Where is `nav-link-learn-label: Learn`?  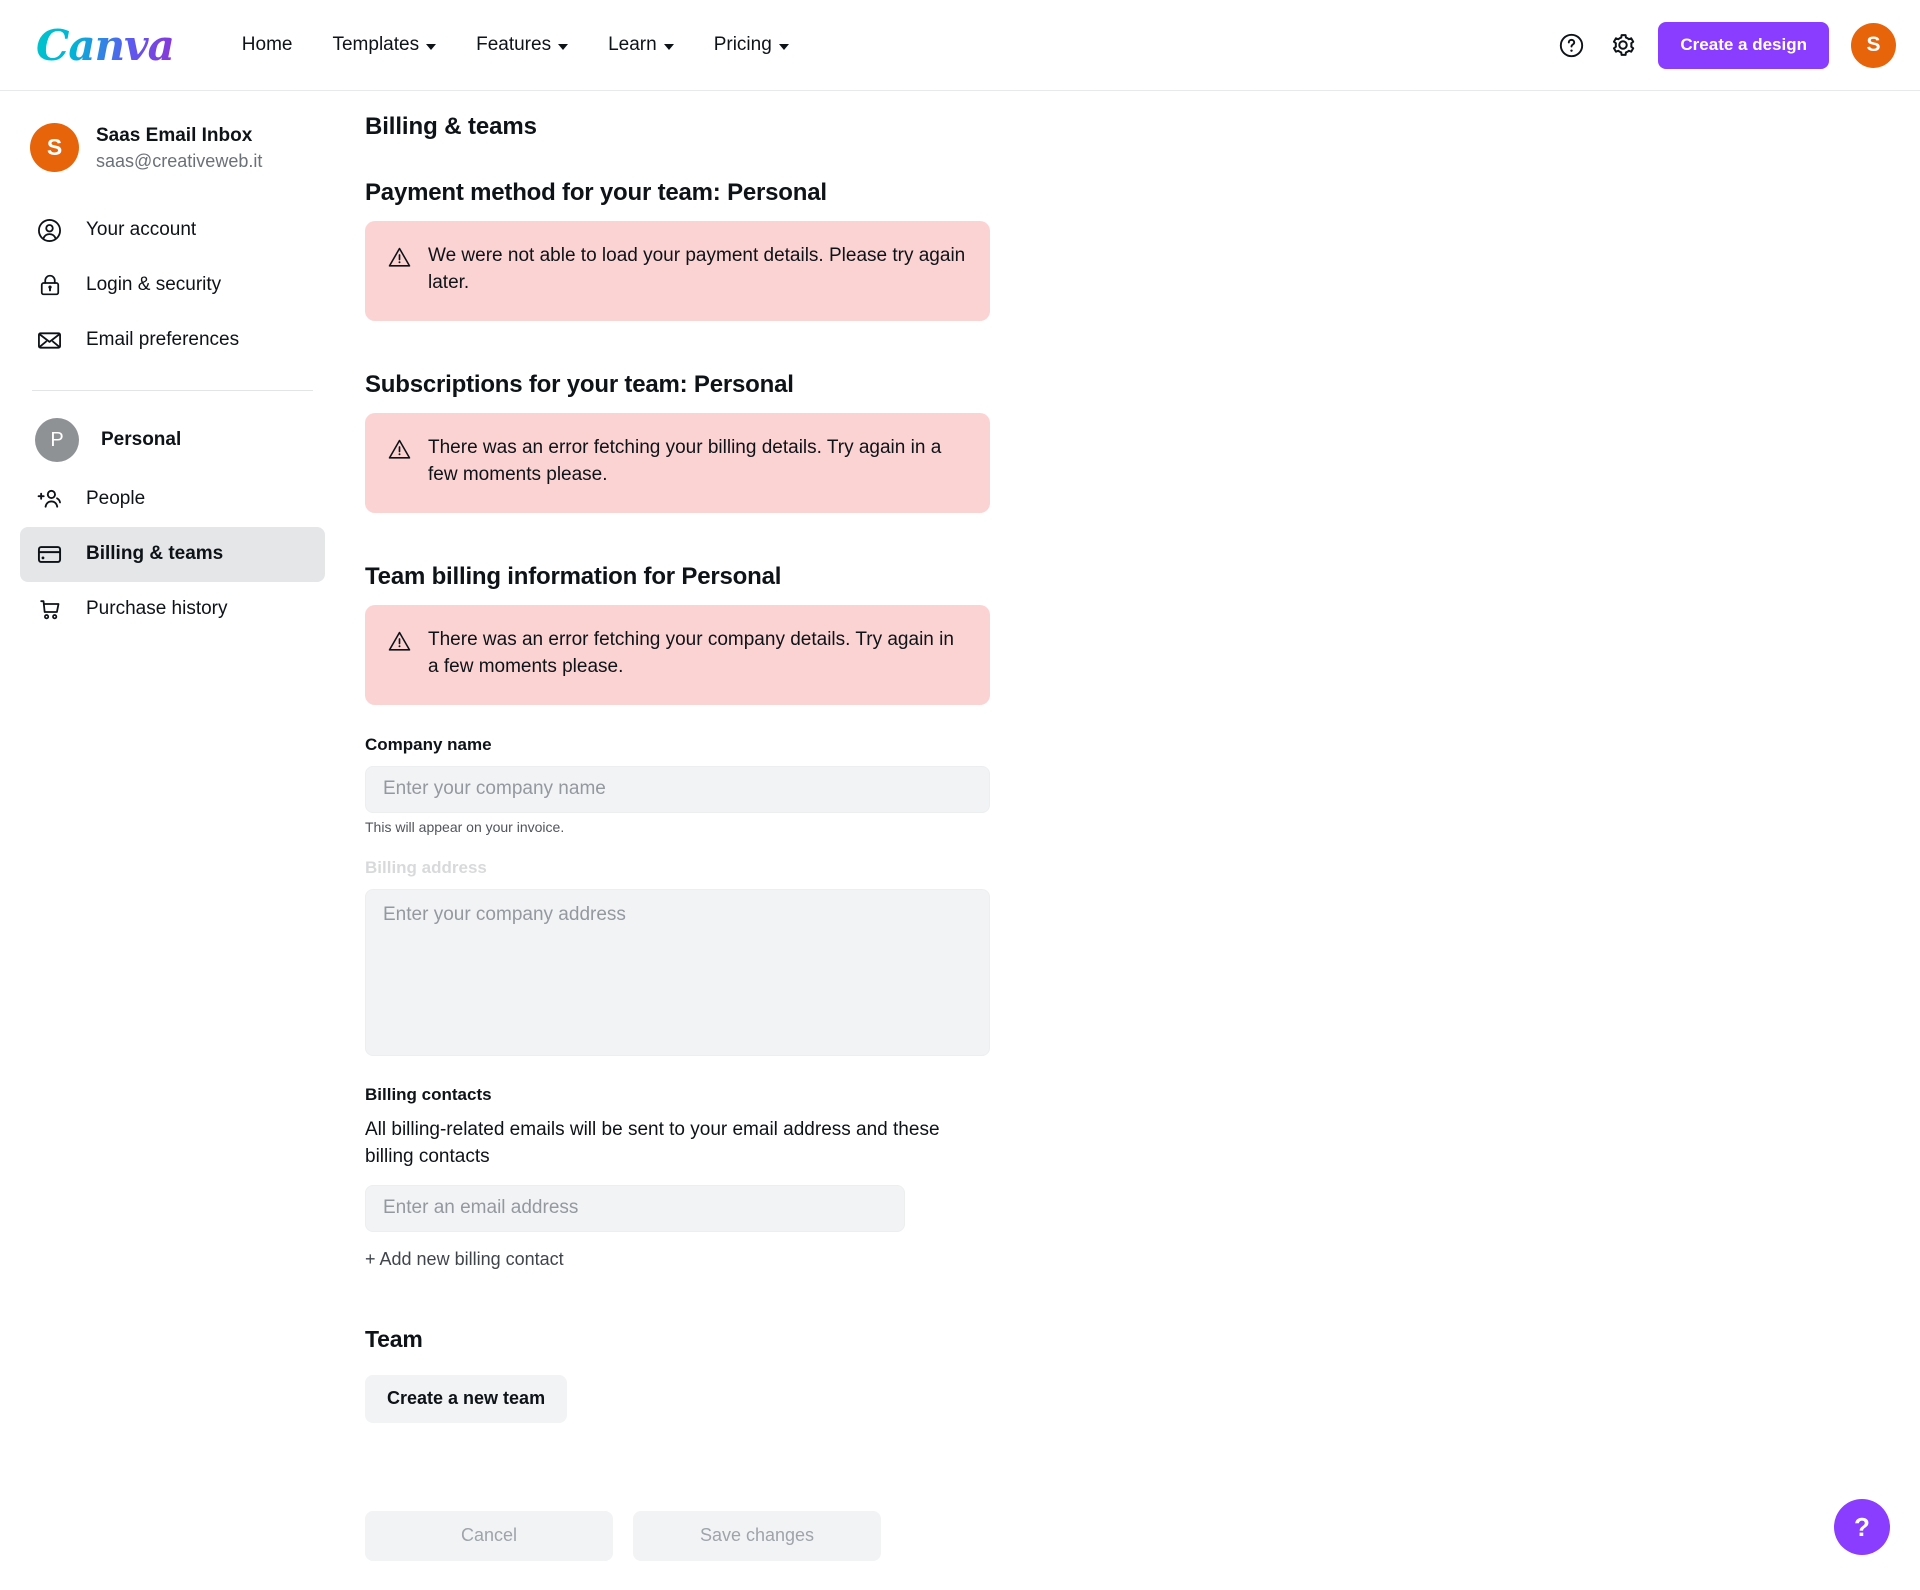 nav-link-learn-label: Learn is located at coordinates (632, 44).